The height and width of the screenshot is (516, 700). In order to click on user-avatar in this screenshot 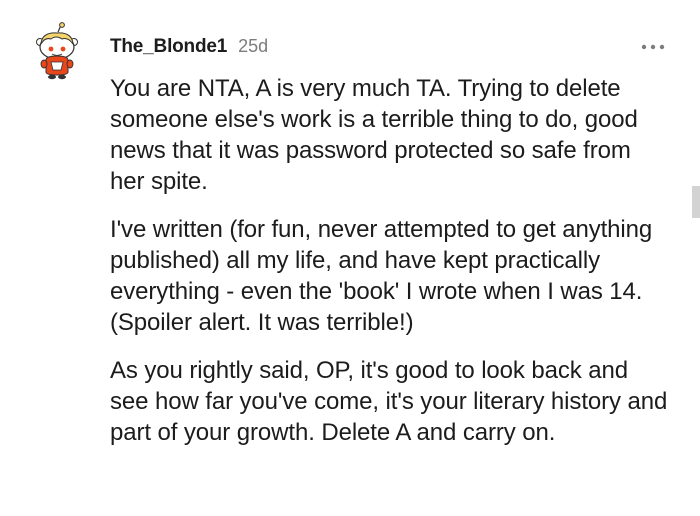, I will do `click(57, 51)`.